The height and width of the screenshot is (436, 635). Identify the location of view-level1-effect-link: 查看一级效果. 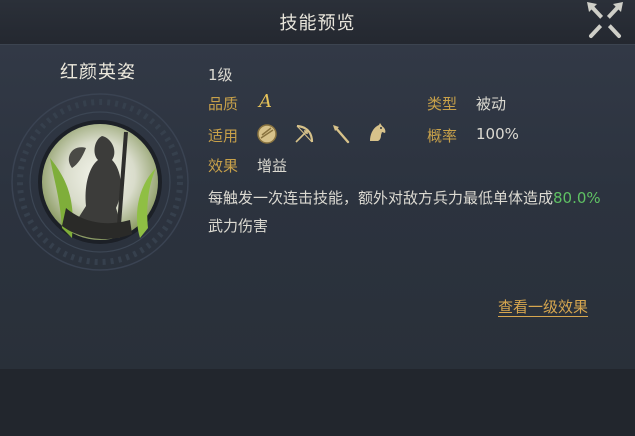
(543, 306).